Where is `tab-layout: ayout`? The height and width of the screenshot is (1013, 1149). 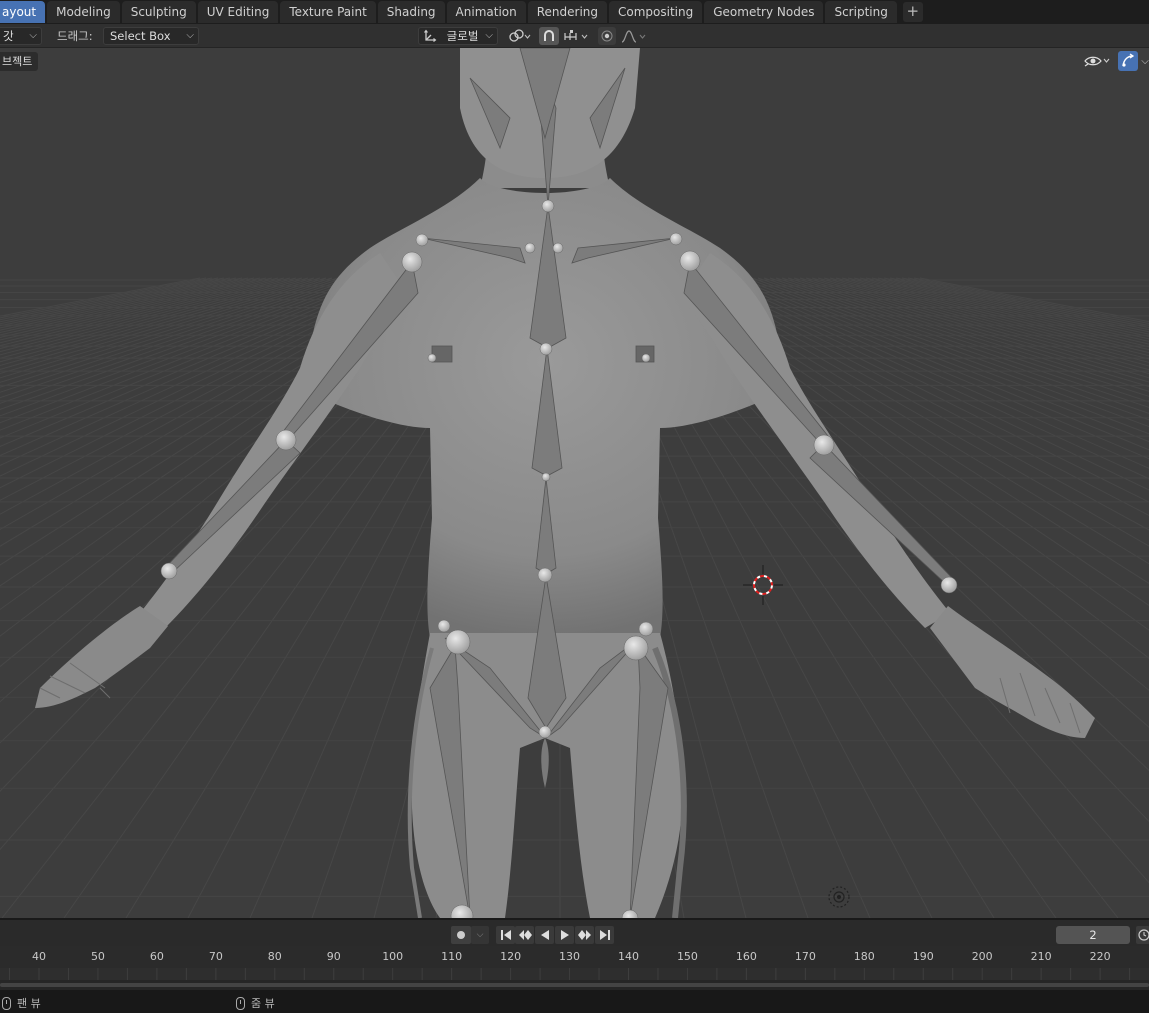 tab-layout: ayout is located at coordinates (23, 12).